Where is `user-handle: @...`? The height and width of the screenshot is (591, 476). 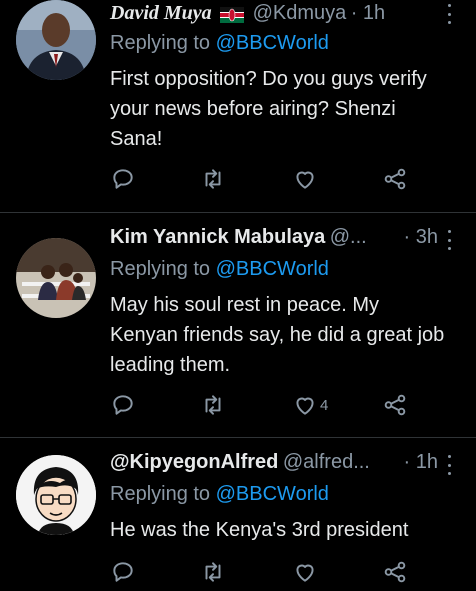 user-handle: @... is located at coordinates (348, 237).